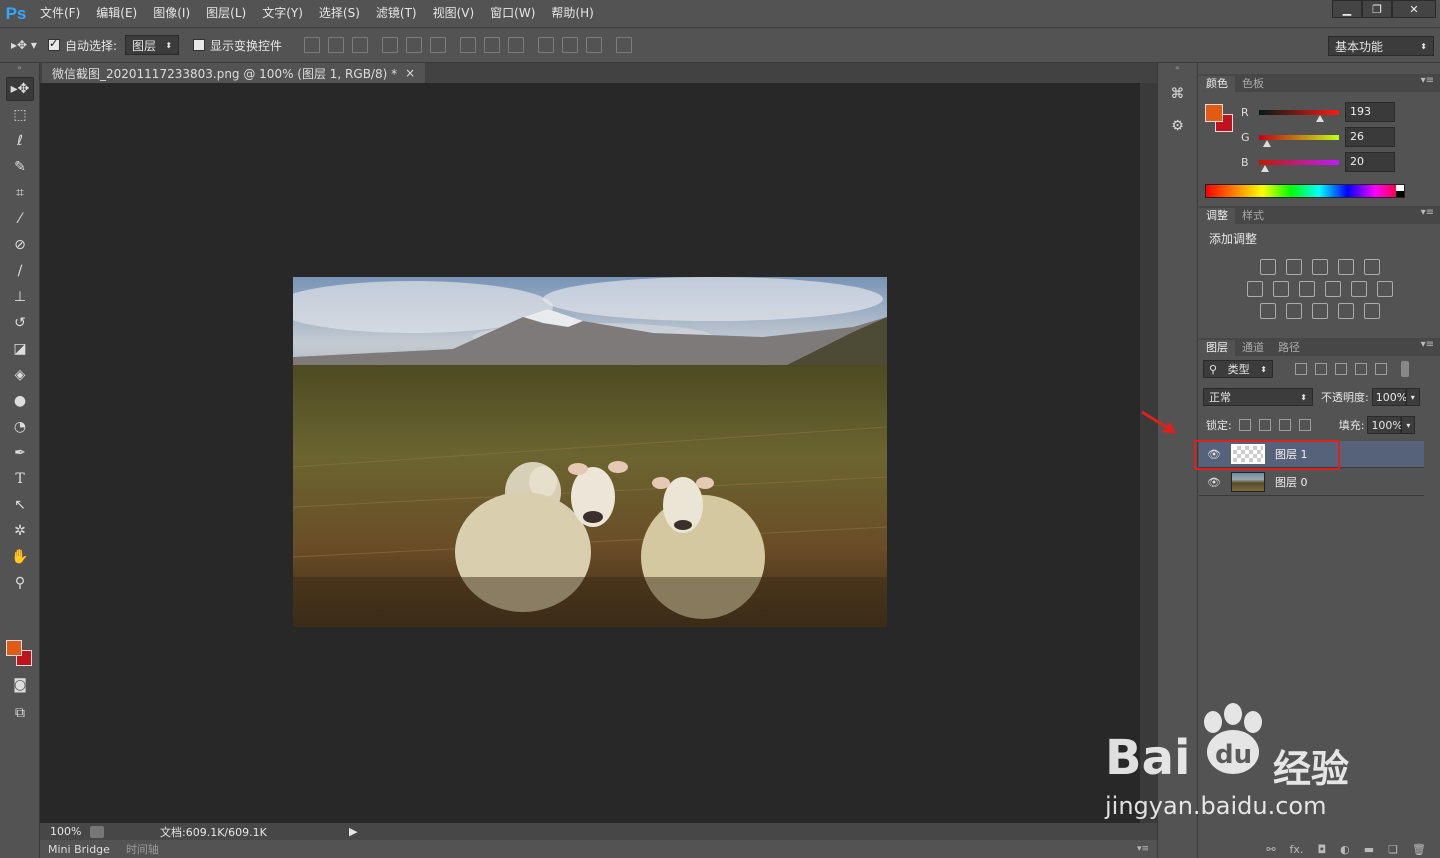 The image size is (1440, 858). What do you see at coordinates (1238, 369) in the screenshot?
I see `layer-filter-kind-select: ⚲ 类型 ⬍` at bounding box center [1238, 369].